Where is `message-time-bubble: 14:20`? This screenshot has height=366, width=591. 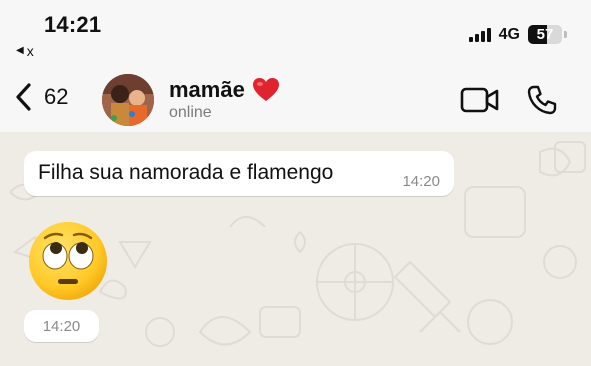
message-time-bubble: 14:20 is located at coordinates (61, 326).